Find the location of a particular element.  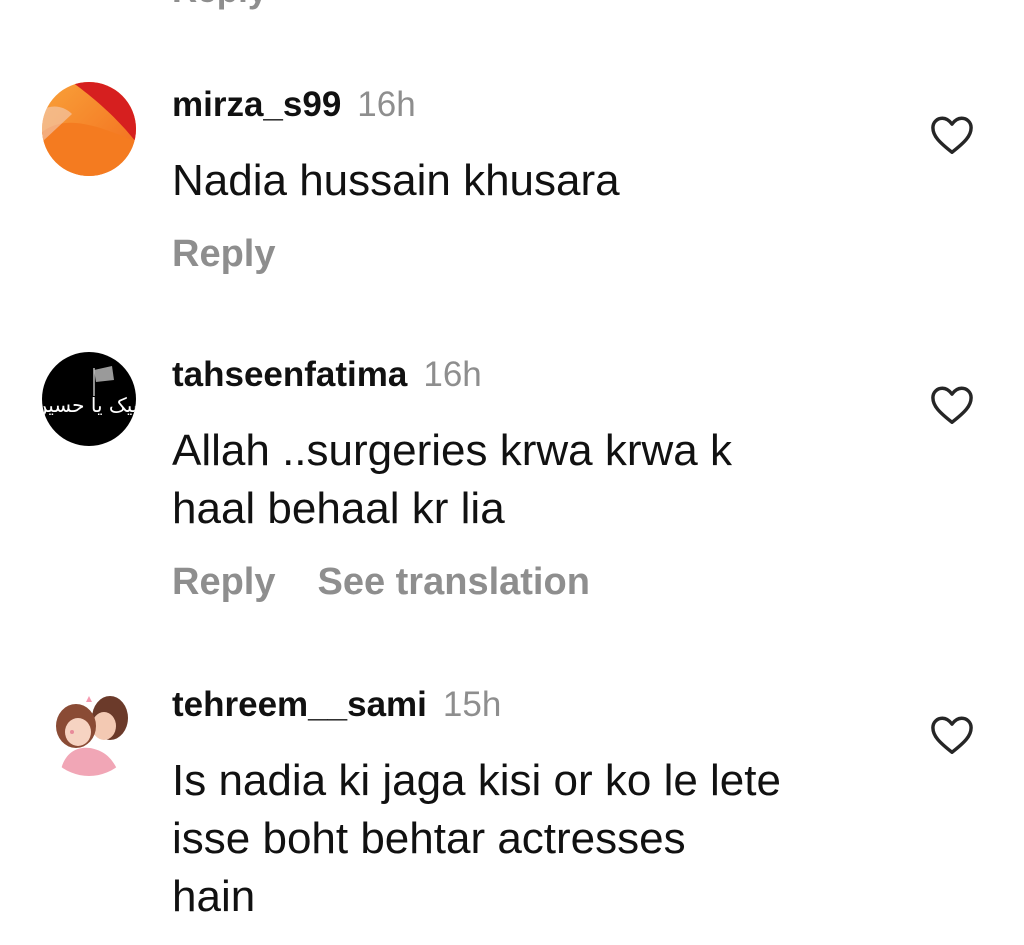

comment-meta: tahseenfatima 16h is located at coordinates (327, 375).